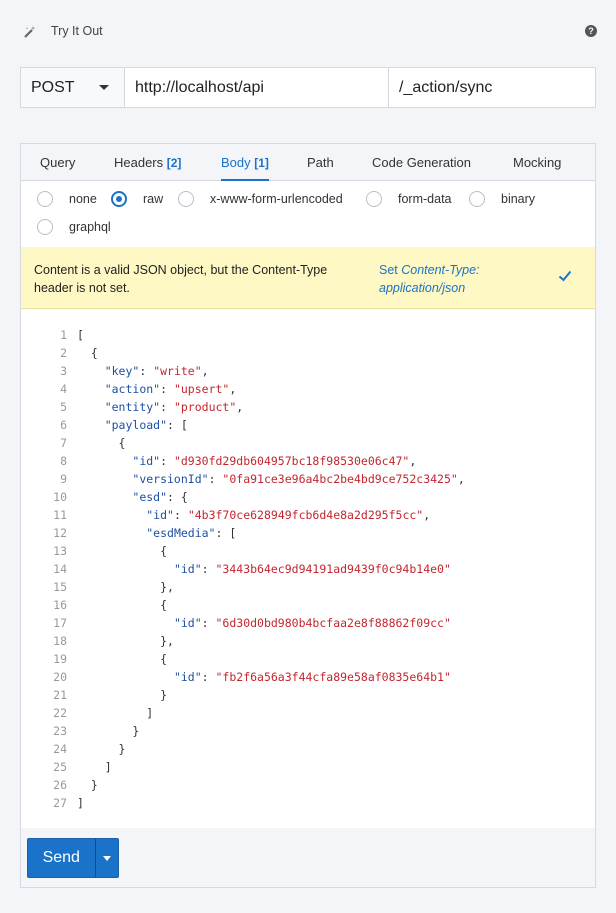  I want to click on send-button: Send, so click(61, 858).